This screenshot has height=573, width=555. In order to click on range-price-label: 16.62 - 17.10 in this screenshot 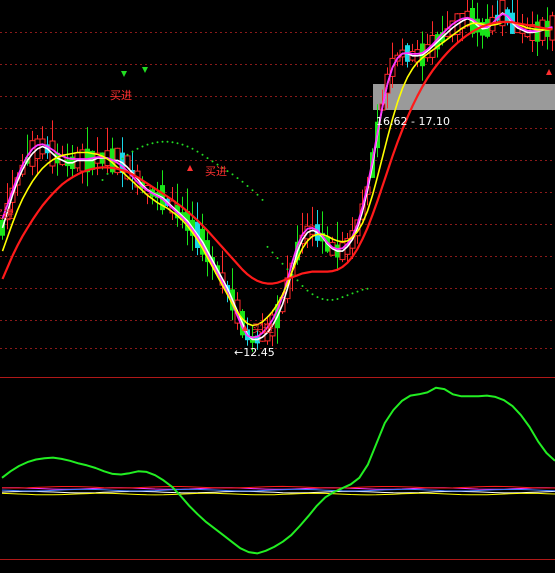, I will do `click(413, 121)`.